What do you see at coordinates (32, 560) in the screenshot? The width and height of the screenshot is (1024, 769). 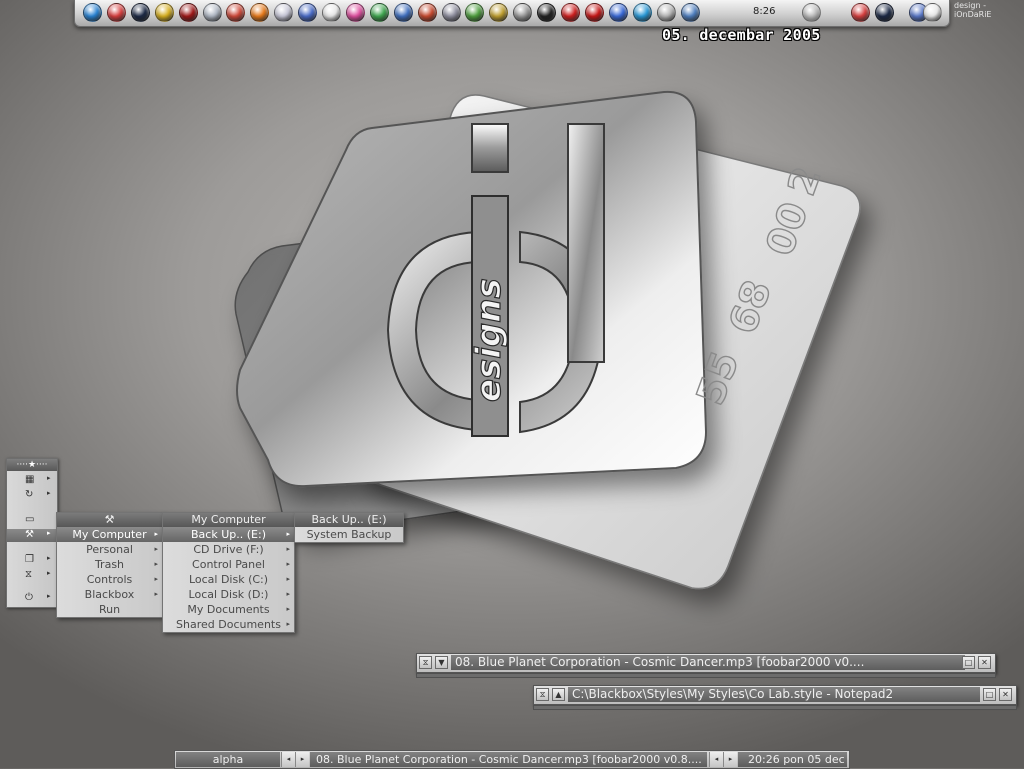 I see `left-toolbar-item-window: ❐ ▸` at bounding box center [32, 560].